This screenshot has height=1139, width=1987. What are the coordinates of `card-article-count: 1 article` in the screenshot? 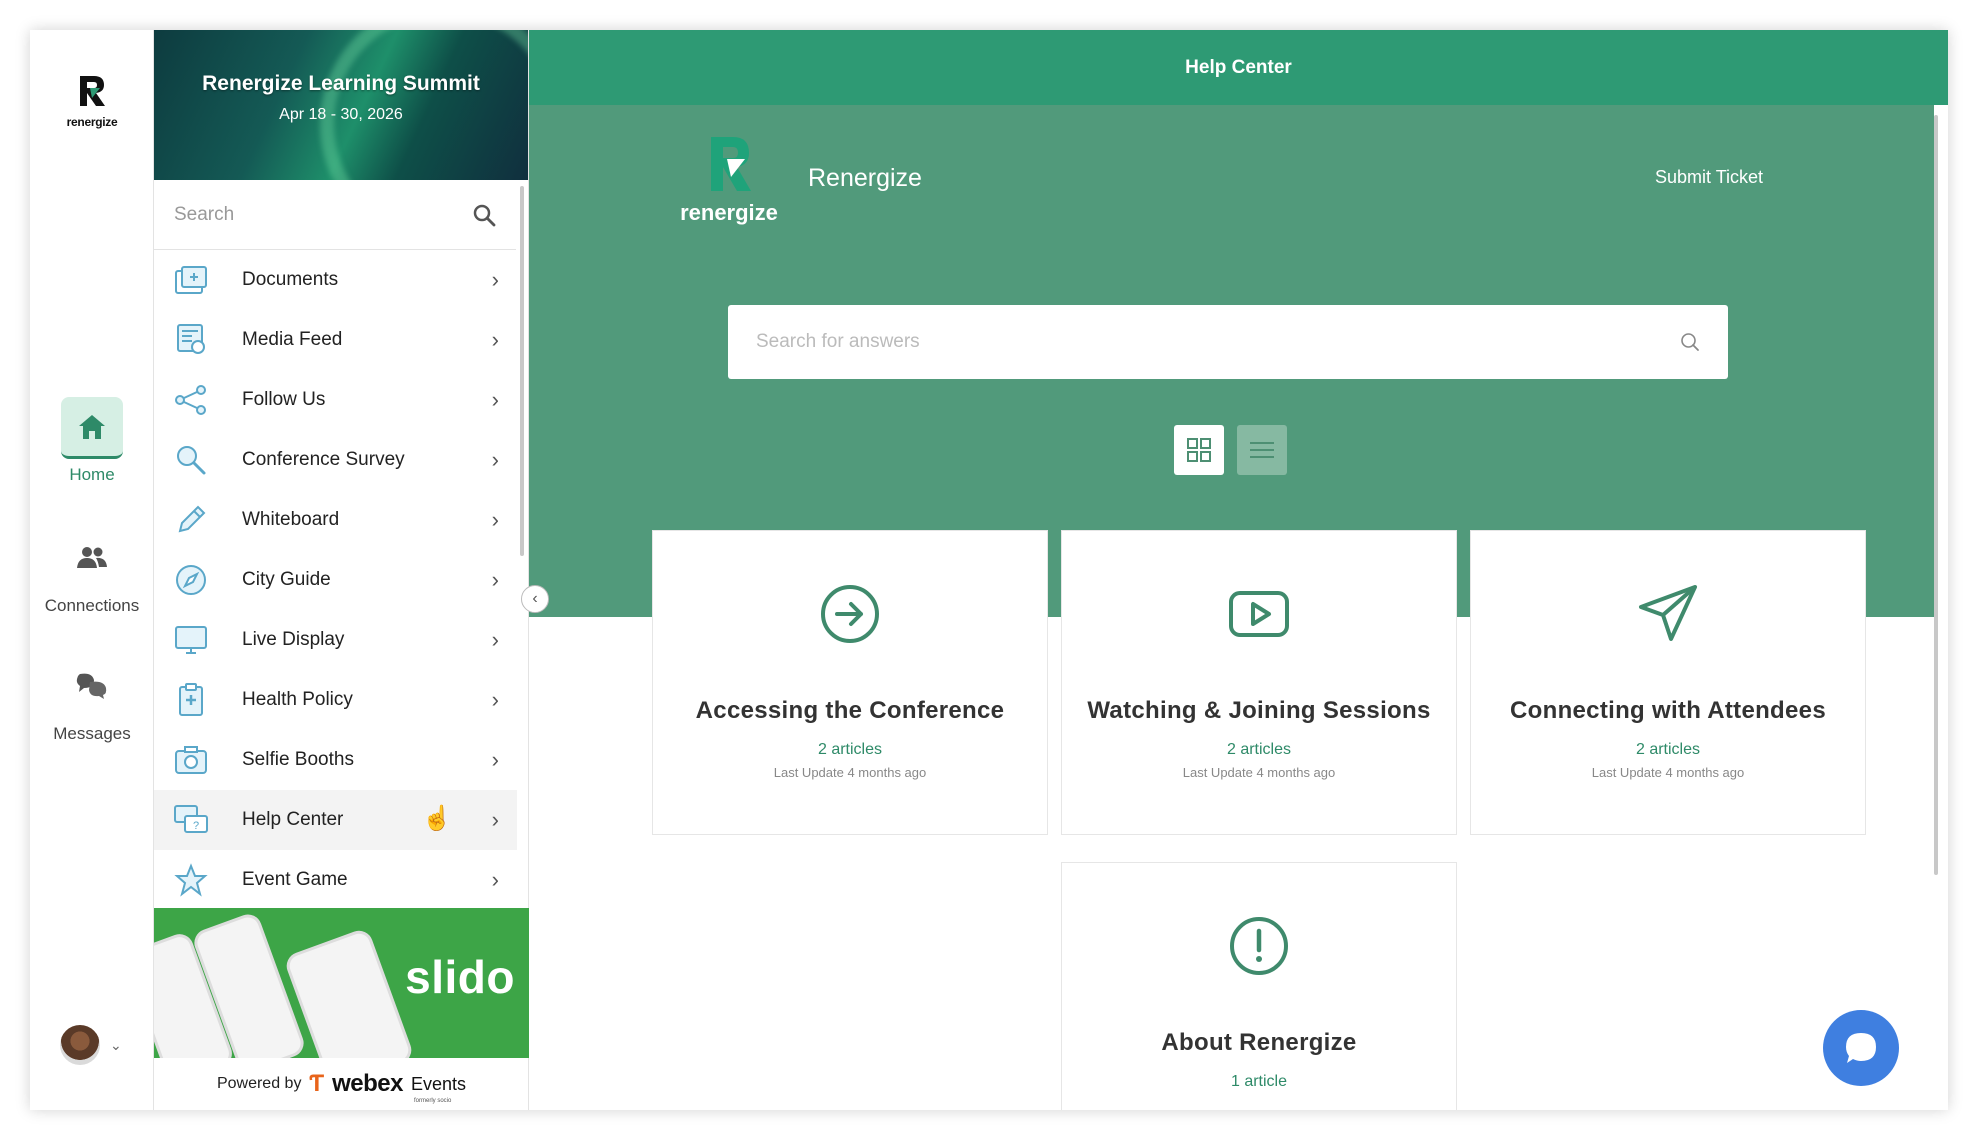 It's located at (1259, 1081).